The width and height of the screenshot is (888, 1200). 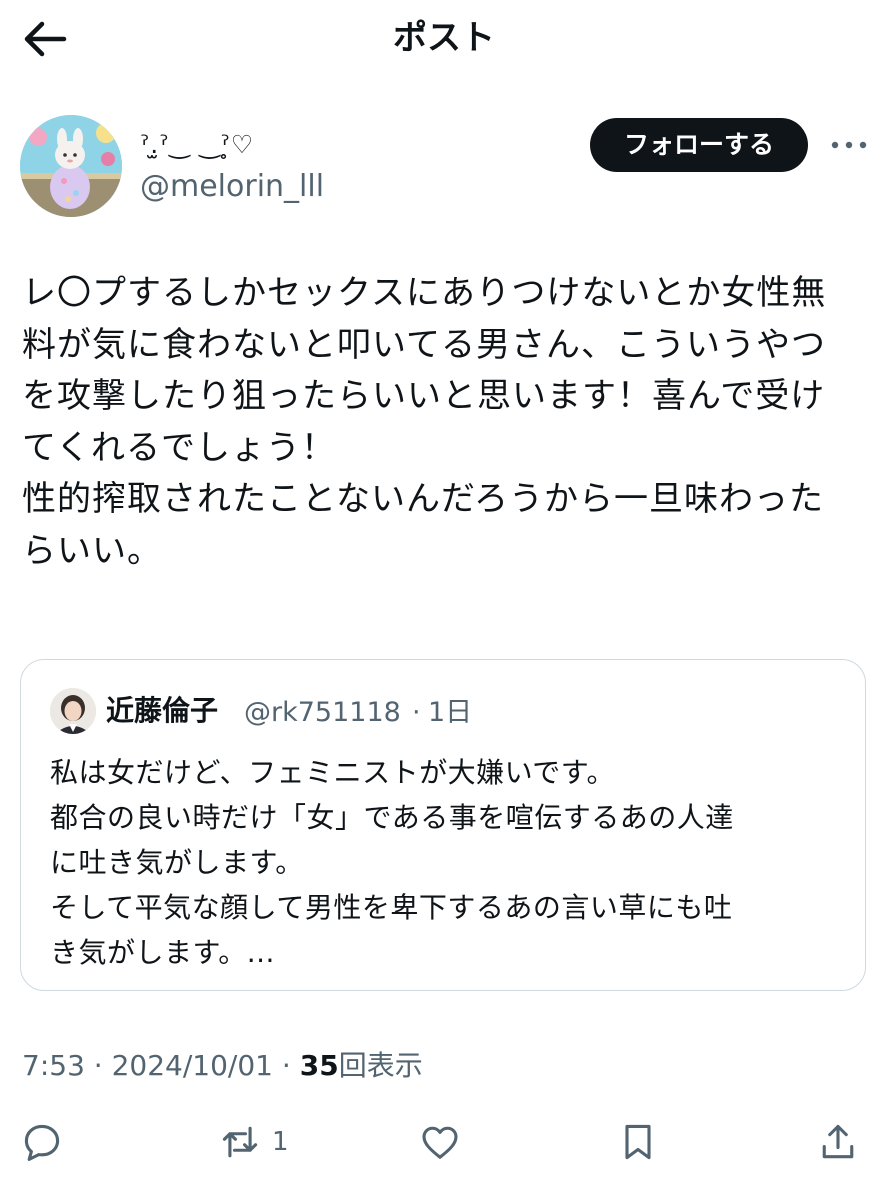 I want to click on share-button, so click(x=838, y=1142).